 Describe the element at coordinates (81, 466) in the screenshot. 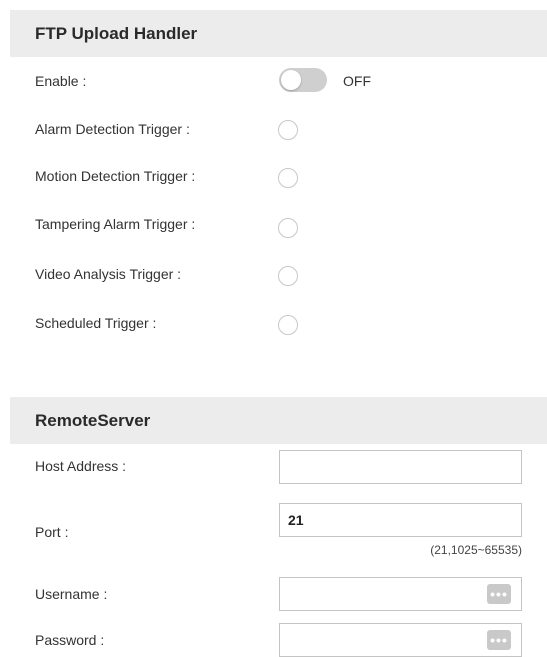

I see `host-address-label: Host Address :` at that location.